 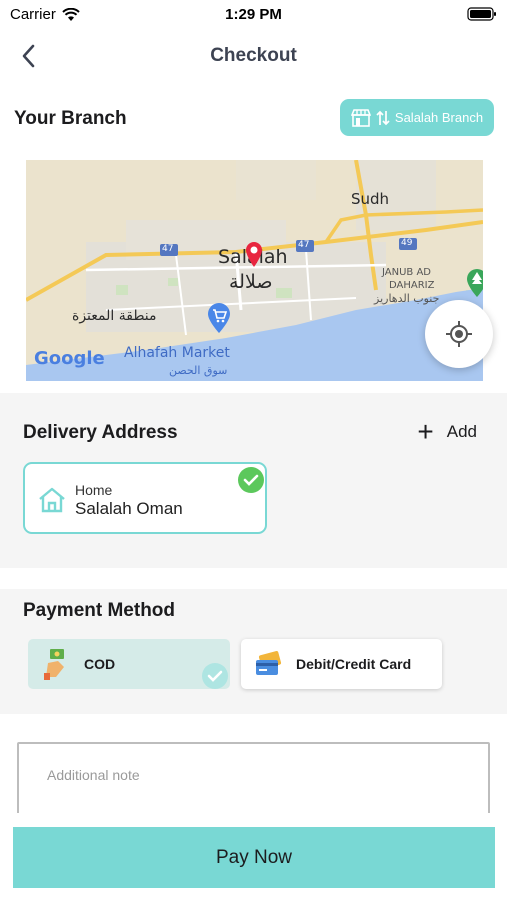 What do you see at coordinates (100, 432) in the screenshot?
I see `delivery-title: Delivery Address` at bounding box center [100, 432].